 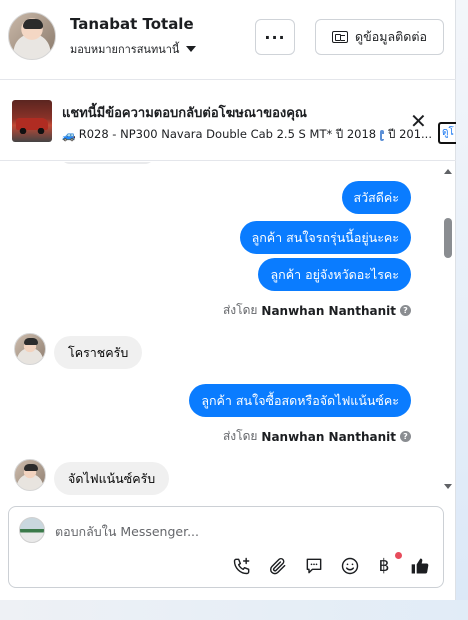 What do you see at coordinates (32, 121) in the screenshot?
I see `ad-thumbnail` at bounding box center [32, 121].